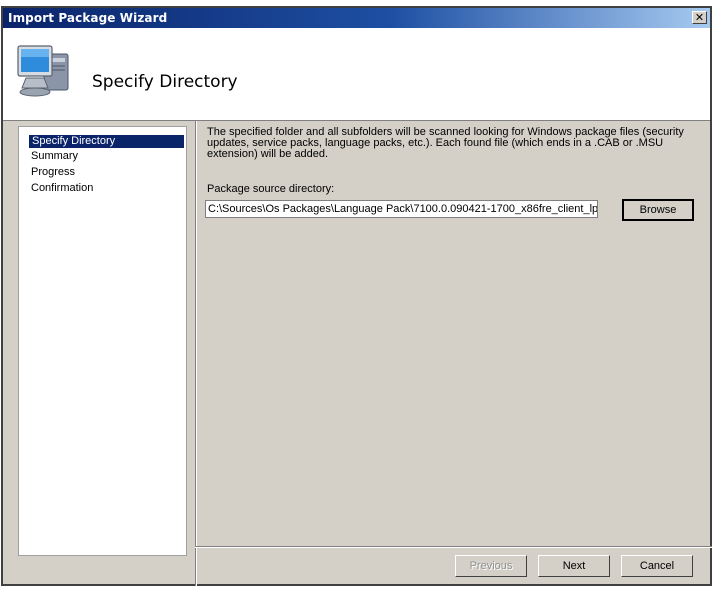 The width and height of the screenshot is (716, 590). Describe the element at coordinates (658, 210) in the screenshot. I see `browse-button: Browse` at that location.